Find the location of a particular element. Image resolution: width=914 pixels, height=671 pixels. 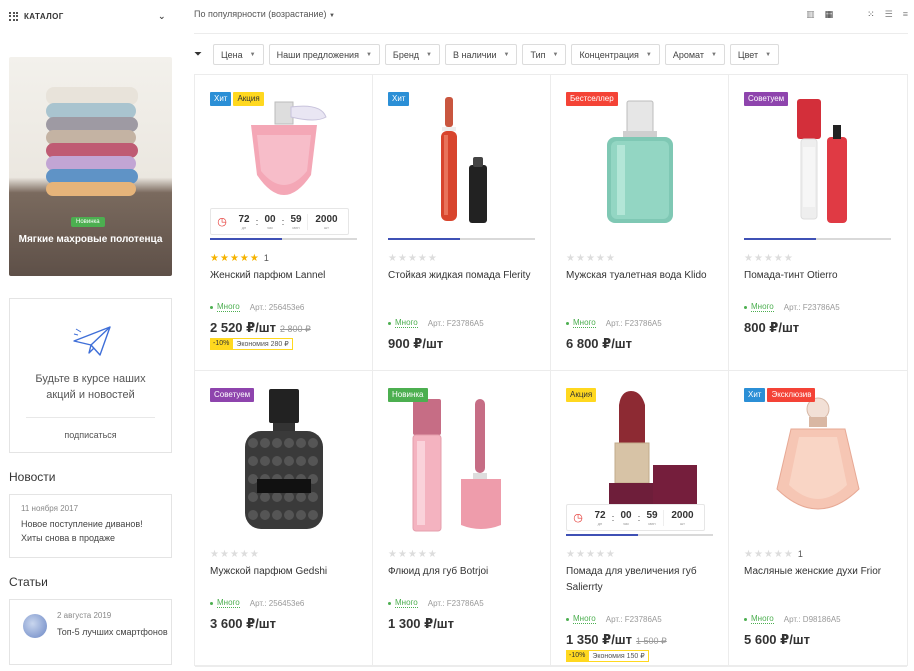

filter-5: Концентрация ▼ is located at coordinates (615, 54).